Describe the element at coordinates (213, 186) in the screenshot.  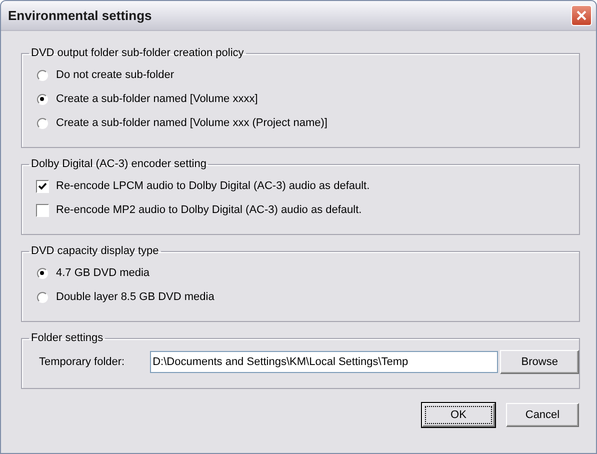
I see `option-label: Re-encode LPCM audio to Dolby Digital (AC-3) audio as default.` at that location.